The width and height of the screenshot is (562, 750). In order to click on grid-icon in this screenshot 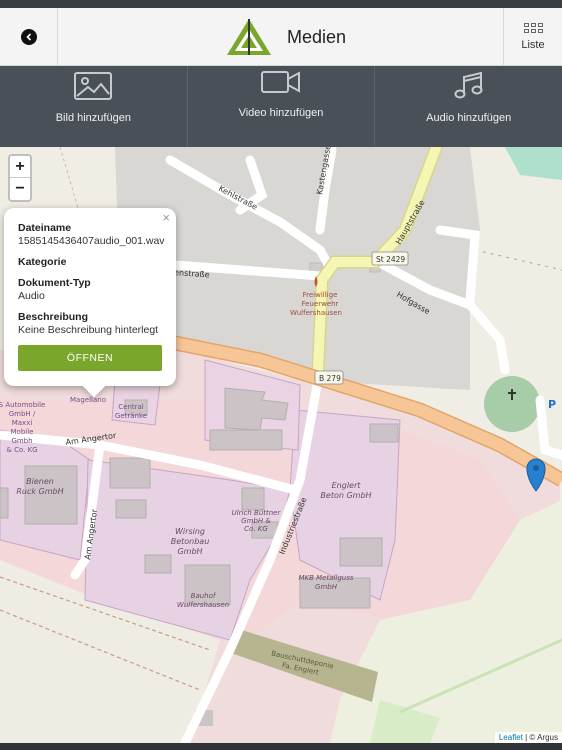, I will do `click(533, 28)`.